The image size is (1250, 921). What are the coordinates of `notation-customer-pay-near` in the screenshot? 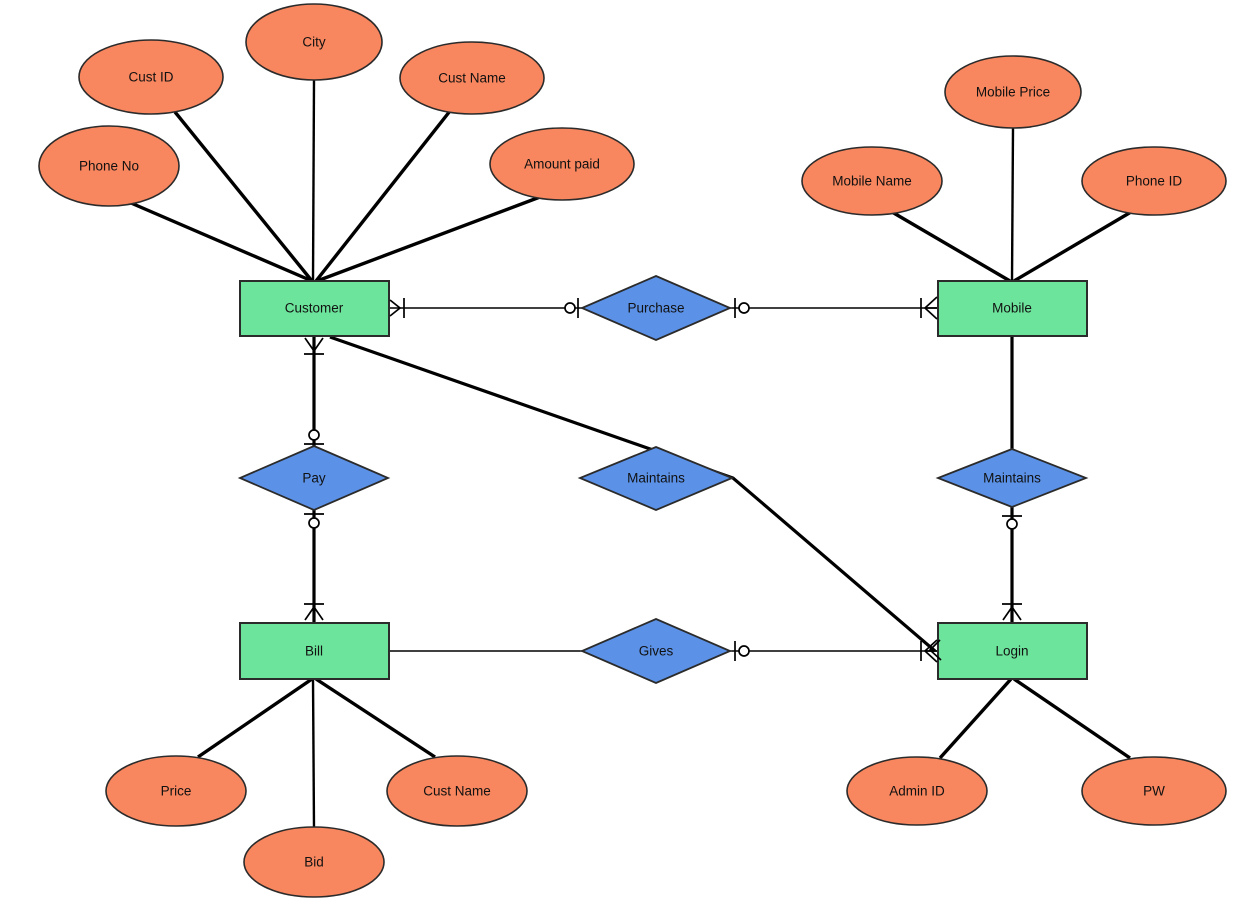 It's located at (314, 346).